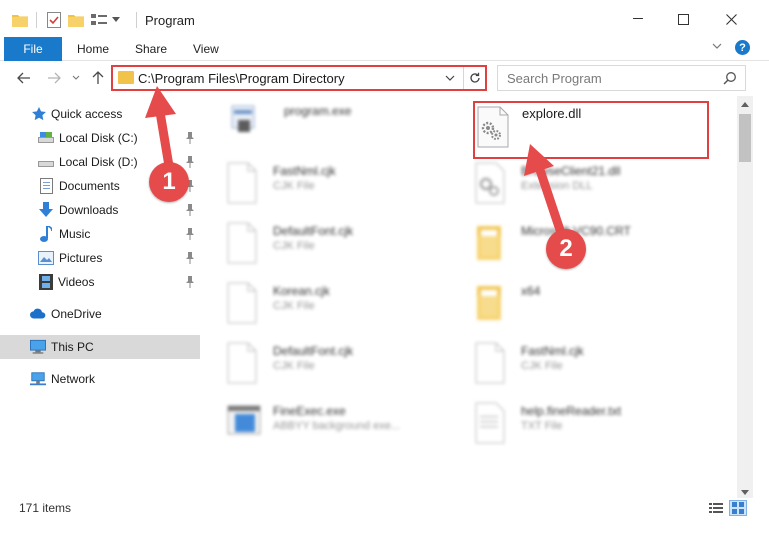 This screenshot has width=769, height=537. What do you see at coordinates (571, 171) in the screenshot?
I see `file-name: BrowseClient21.dll` at bounding box center [571, 171].